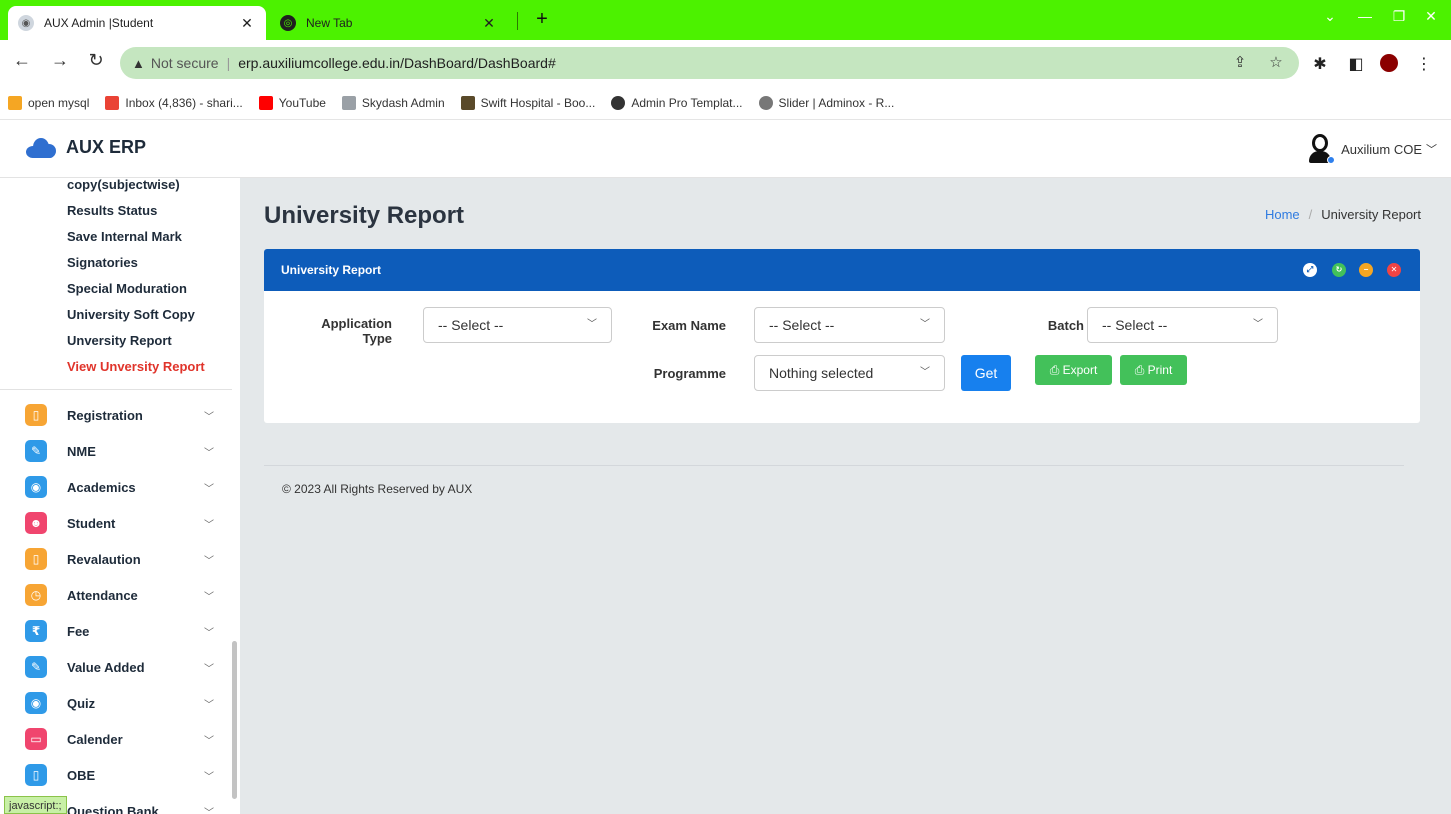  Describe the element at coordinates (1320, 64) in the screenshot. I see `extensions-icon: ✱` at that location.